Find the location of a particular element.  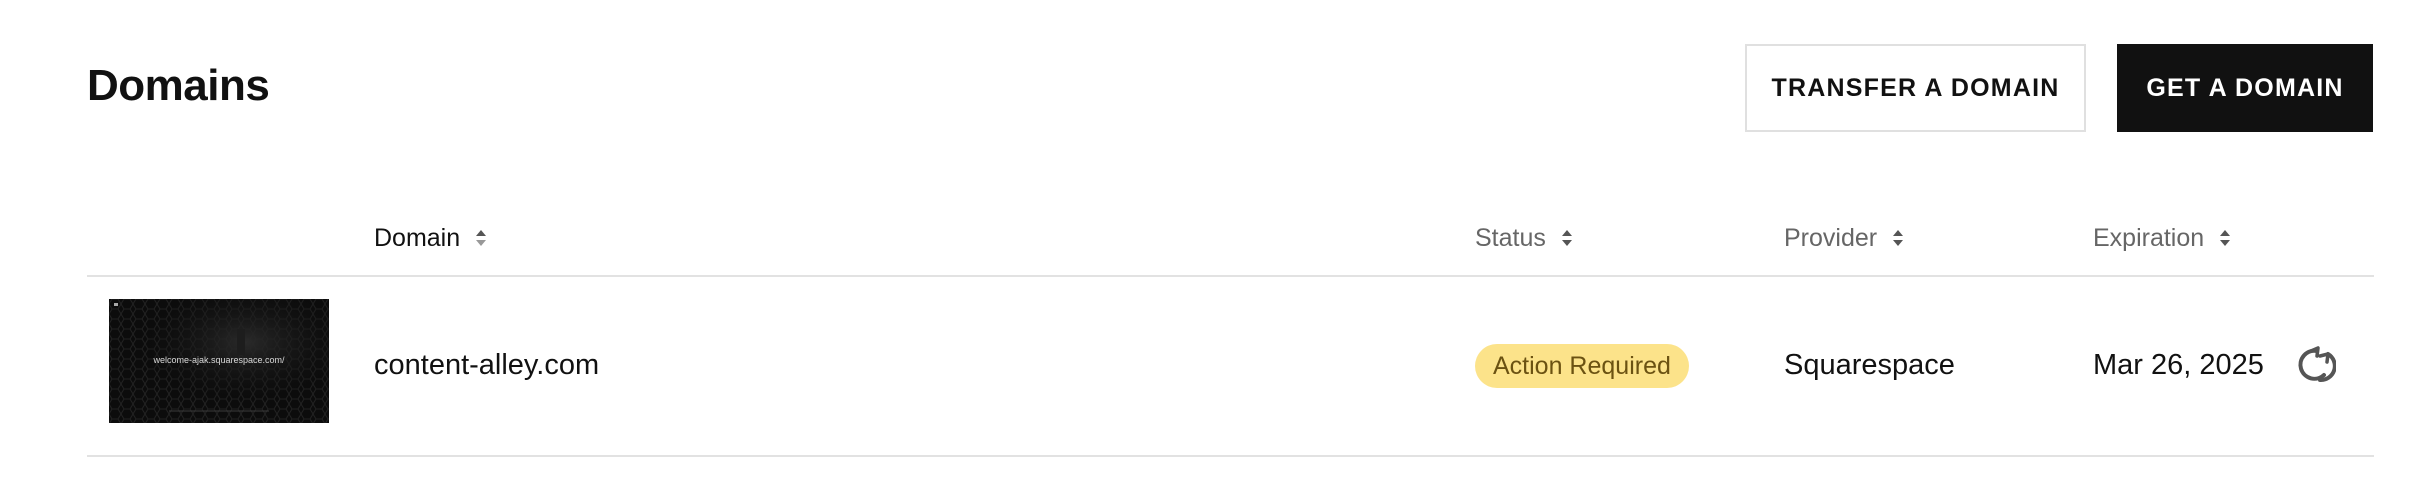

column-header-status: Status is located at coordinates (1524, 238).